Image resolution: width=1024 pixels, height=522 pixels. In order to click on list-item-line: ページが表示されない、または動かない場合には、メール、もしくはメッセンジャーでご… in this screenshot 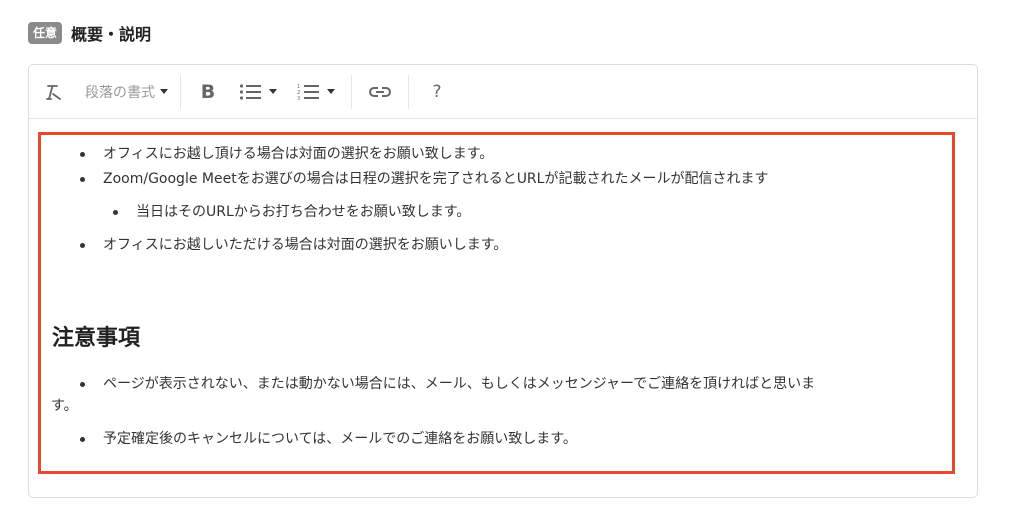, I will do `click(459, 384)`.